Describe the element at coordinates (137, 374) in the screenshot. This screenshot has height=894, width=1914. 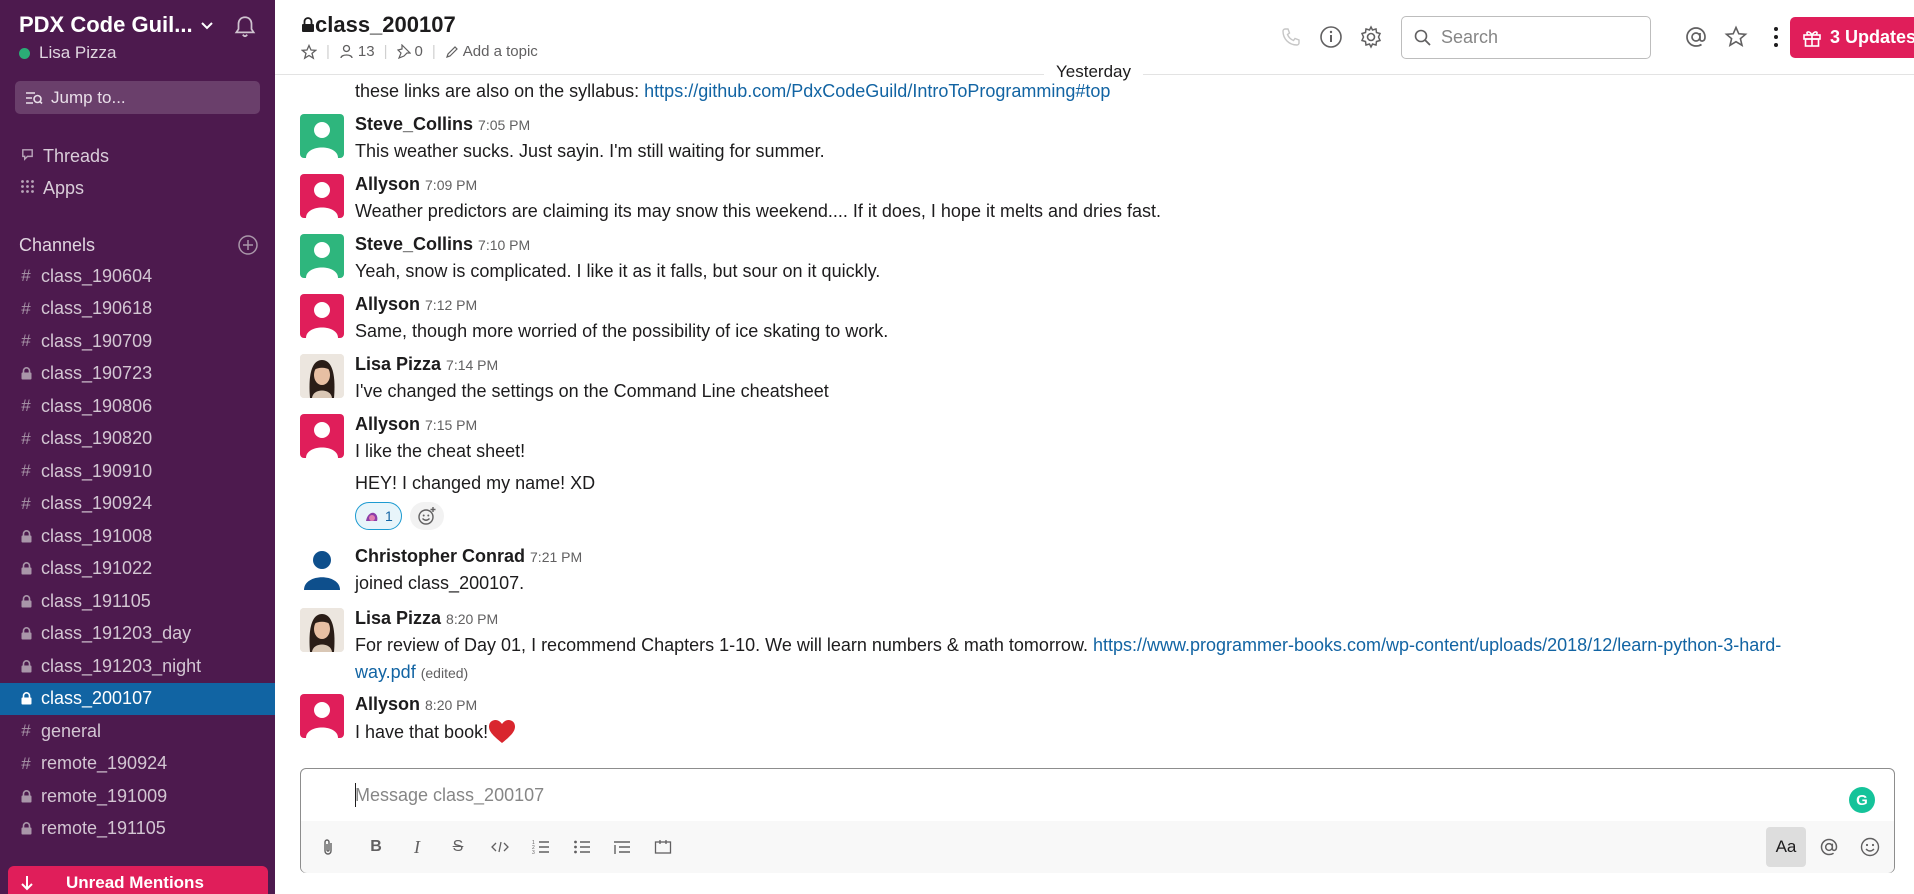
I see `sidebar-channel-item: class_190723` at that location.